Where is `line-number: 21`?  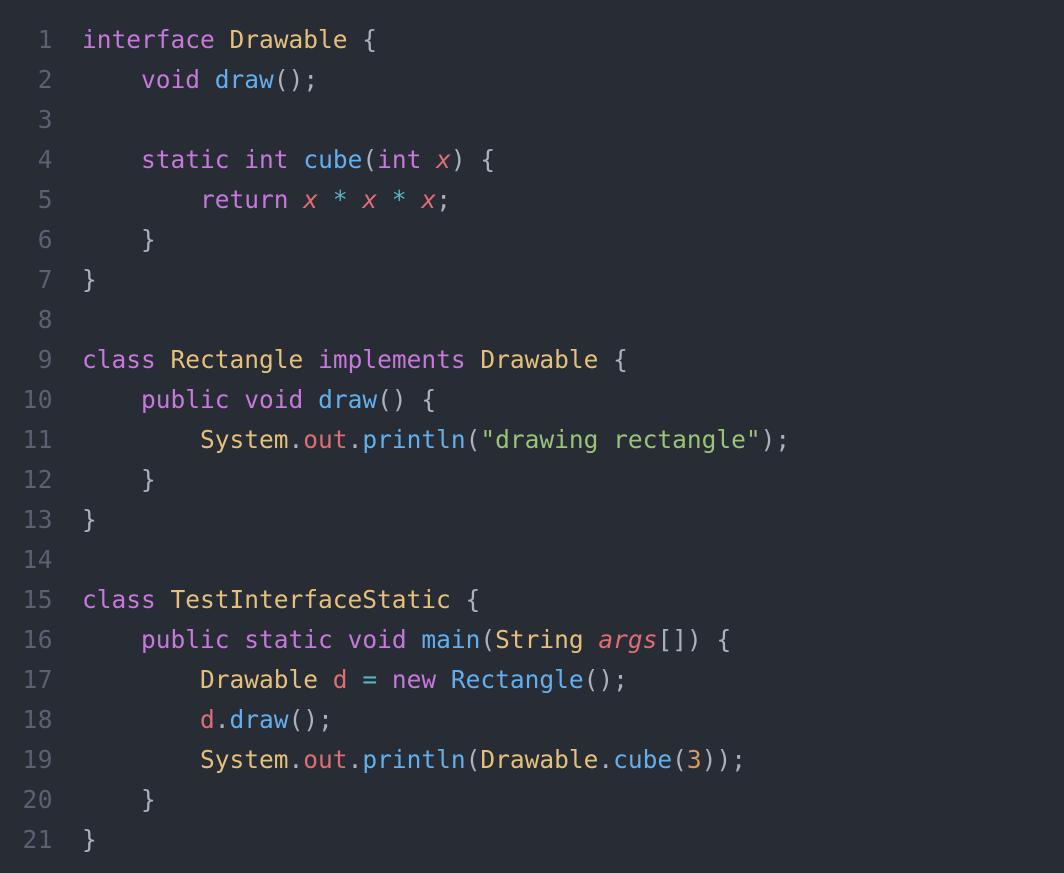
line-number: 21 is located at coordinates (37, 839).